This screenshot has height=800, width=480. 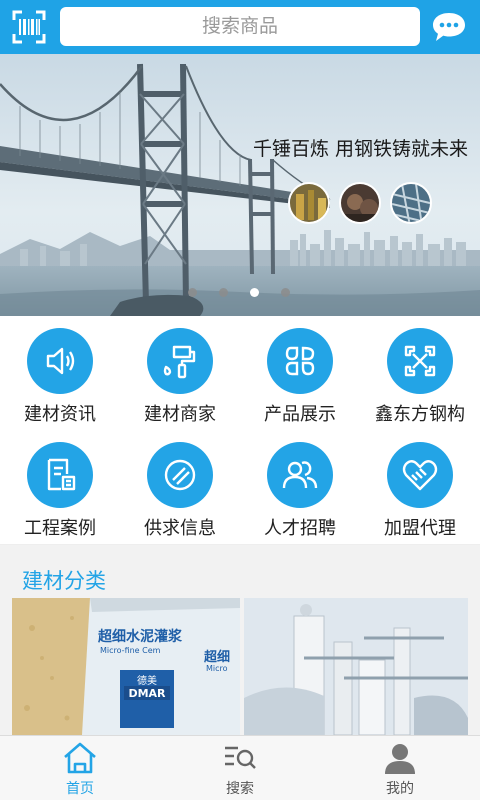 I want to click on grid-item-steel: 鑫东方钢构, so click(x=420, y=373).